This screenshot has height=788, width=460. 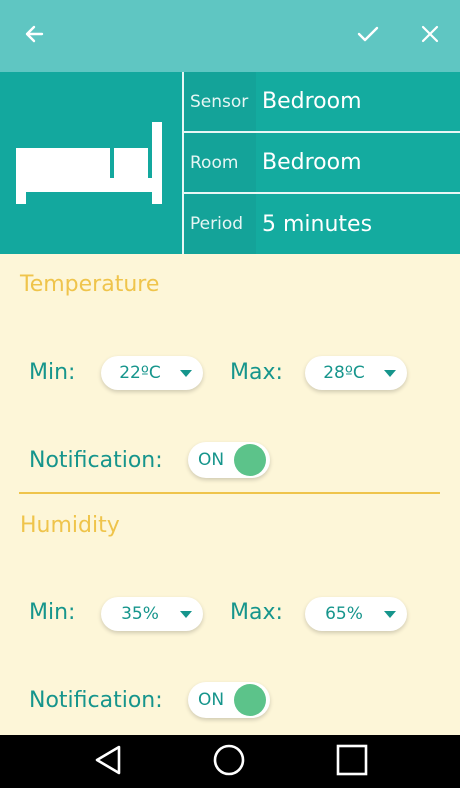 I want to click on nav-home-icon, so click(x=229, y=762).